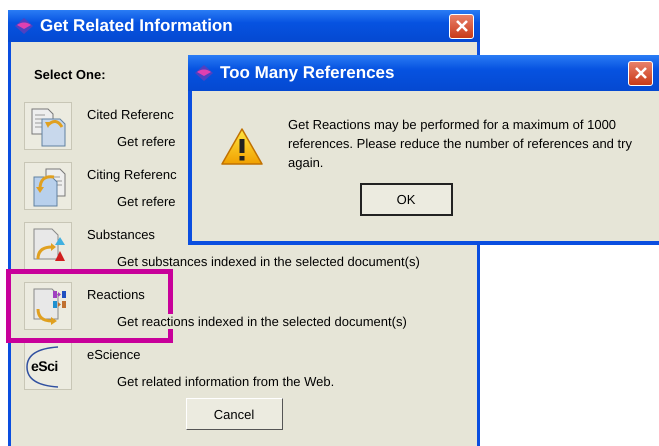 This screenshot has width=659, height=446. Describe the element at coordinates (114, 354) in the screenshot. I see `option-title: eScience` at that location.